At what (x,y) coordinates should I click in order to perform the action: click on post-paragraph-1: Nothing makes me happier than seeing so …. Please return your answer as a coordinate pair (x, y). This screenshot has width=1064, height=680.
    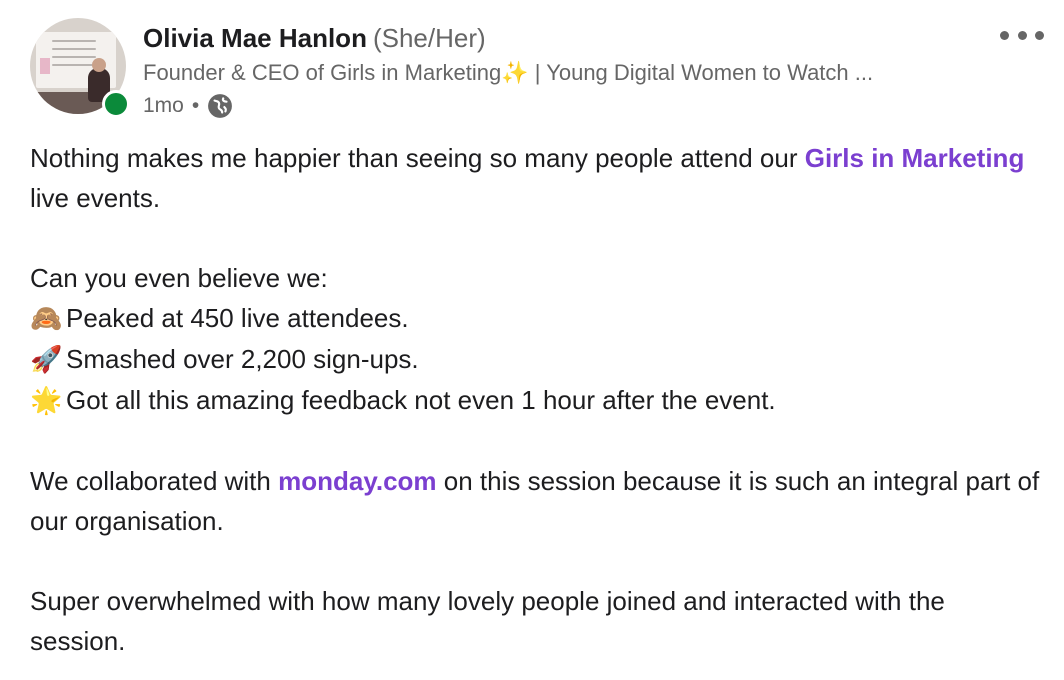
    Looking at the image, I should click on (527, 178).